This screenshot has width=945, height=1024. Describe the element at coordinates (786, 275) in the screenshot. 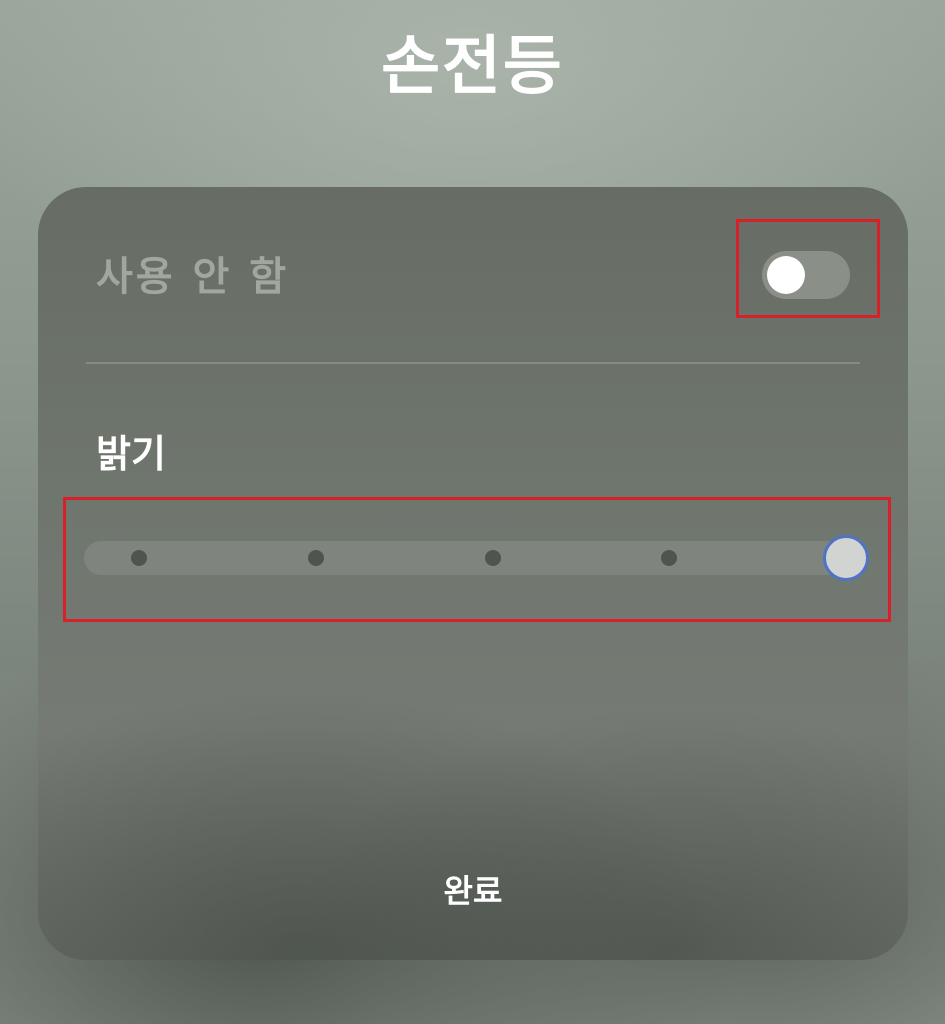

I see `toggle-knob` at that location.